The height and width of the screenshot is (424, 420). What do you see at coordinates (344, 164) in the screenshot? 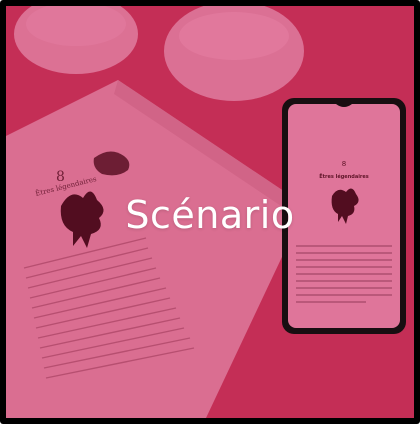
I see `svg-text: 8` at bounding box center [344, 164].